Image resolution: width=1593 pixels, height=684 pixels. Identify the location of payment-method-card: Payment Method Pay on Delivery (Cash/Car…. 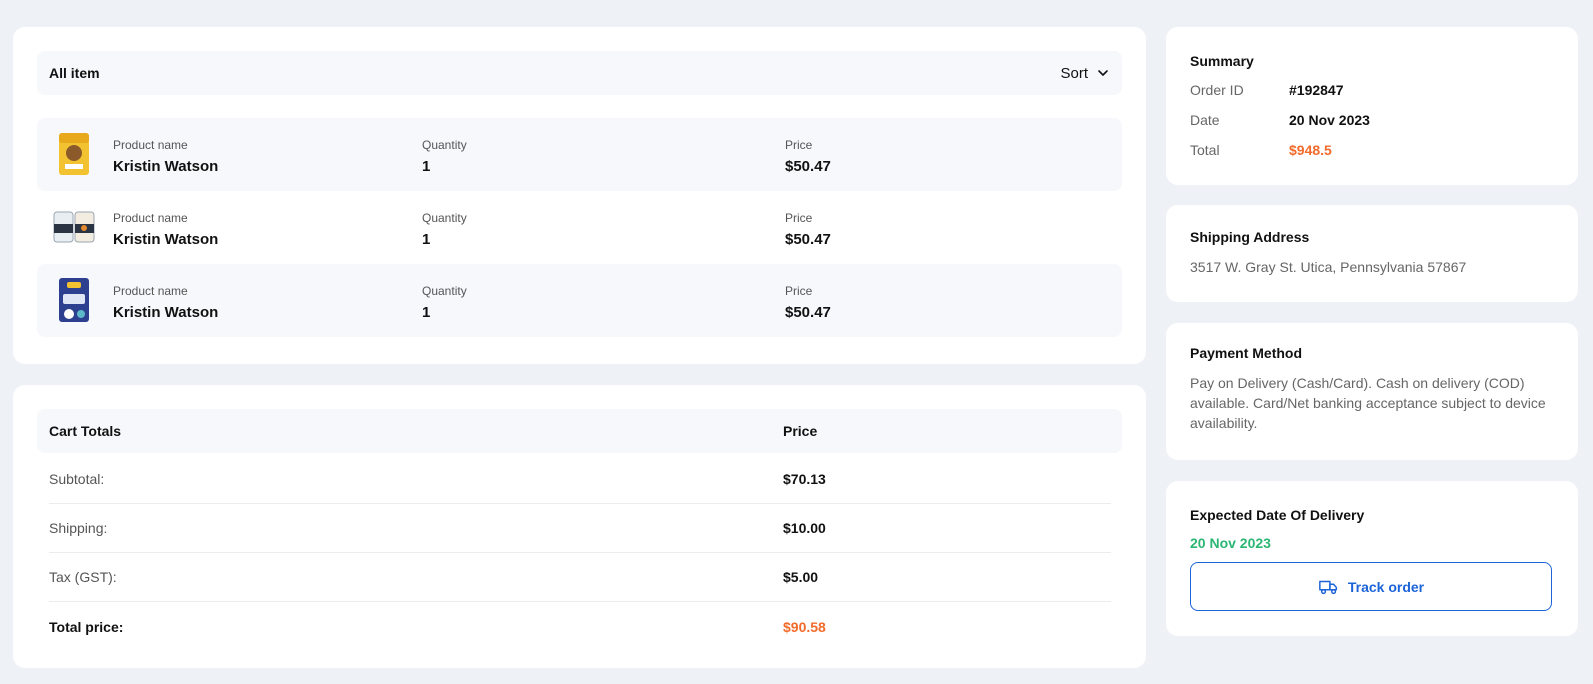
(1372, 391).